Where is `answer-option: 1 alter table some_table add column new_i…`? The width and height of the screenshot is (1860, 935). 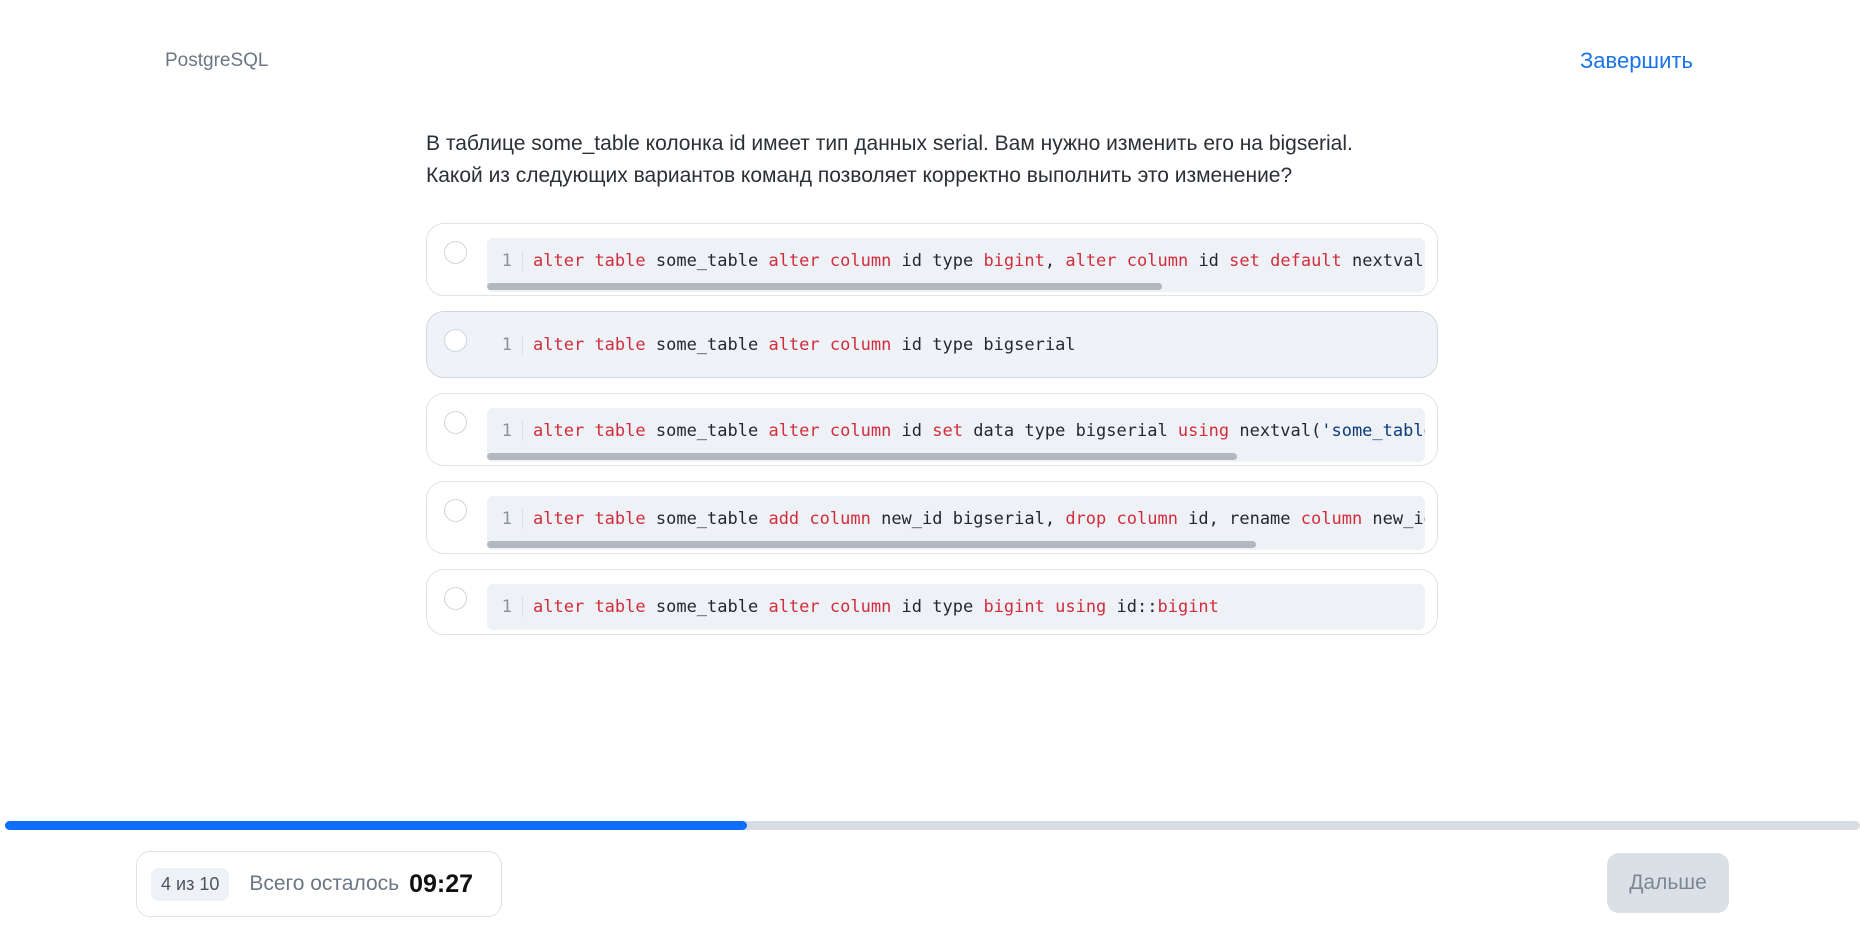
answer-option: 1 alter table some_table add column new_i… is located at coordinates (932, 517).